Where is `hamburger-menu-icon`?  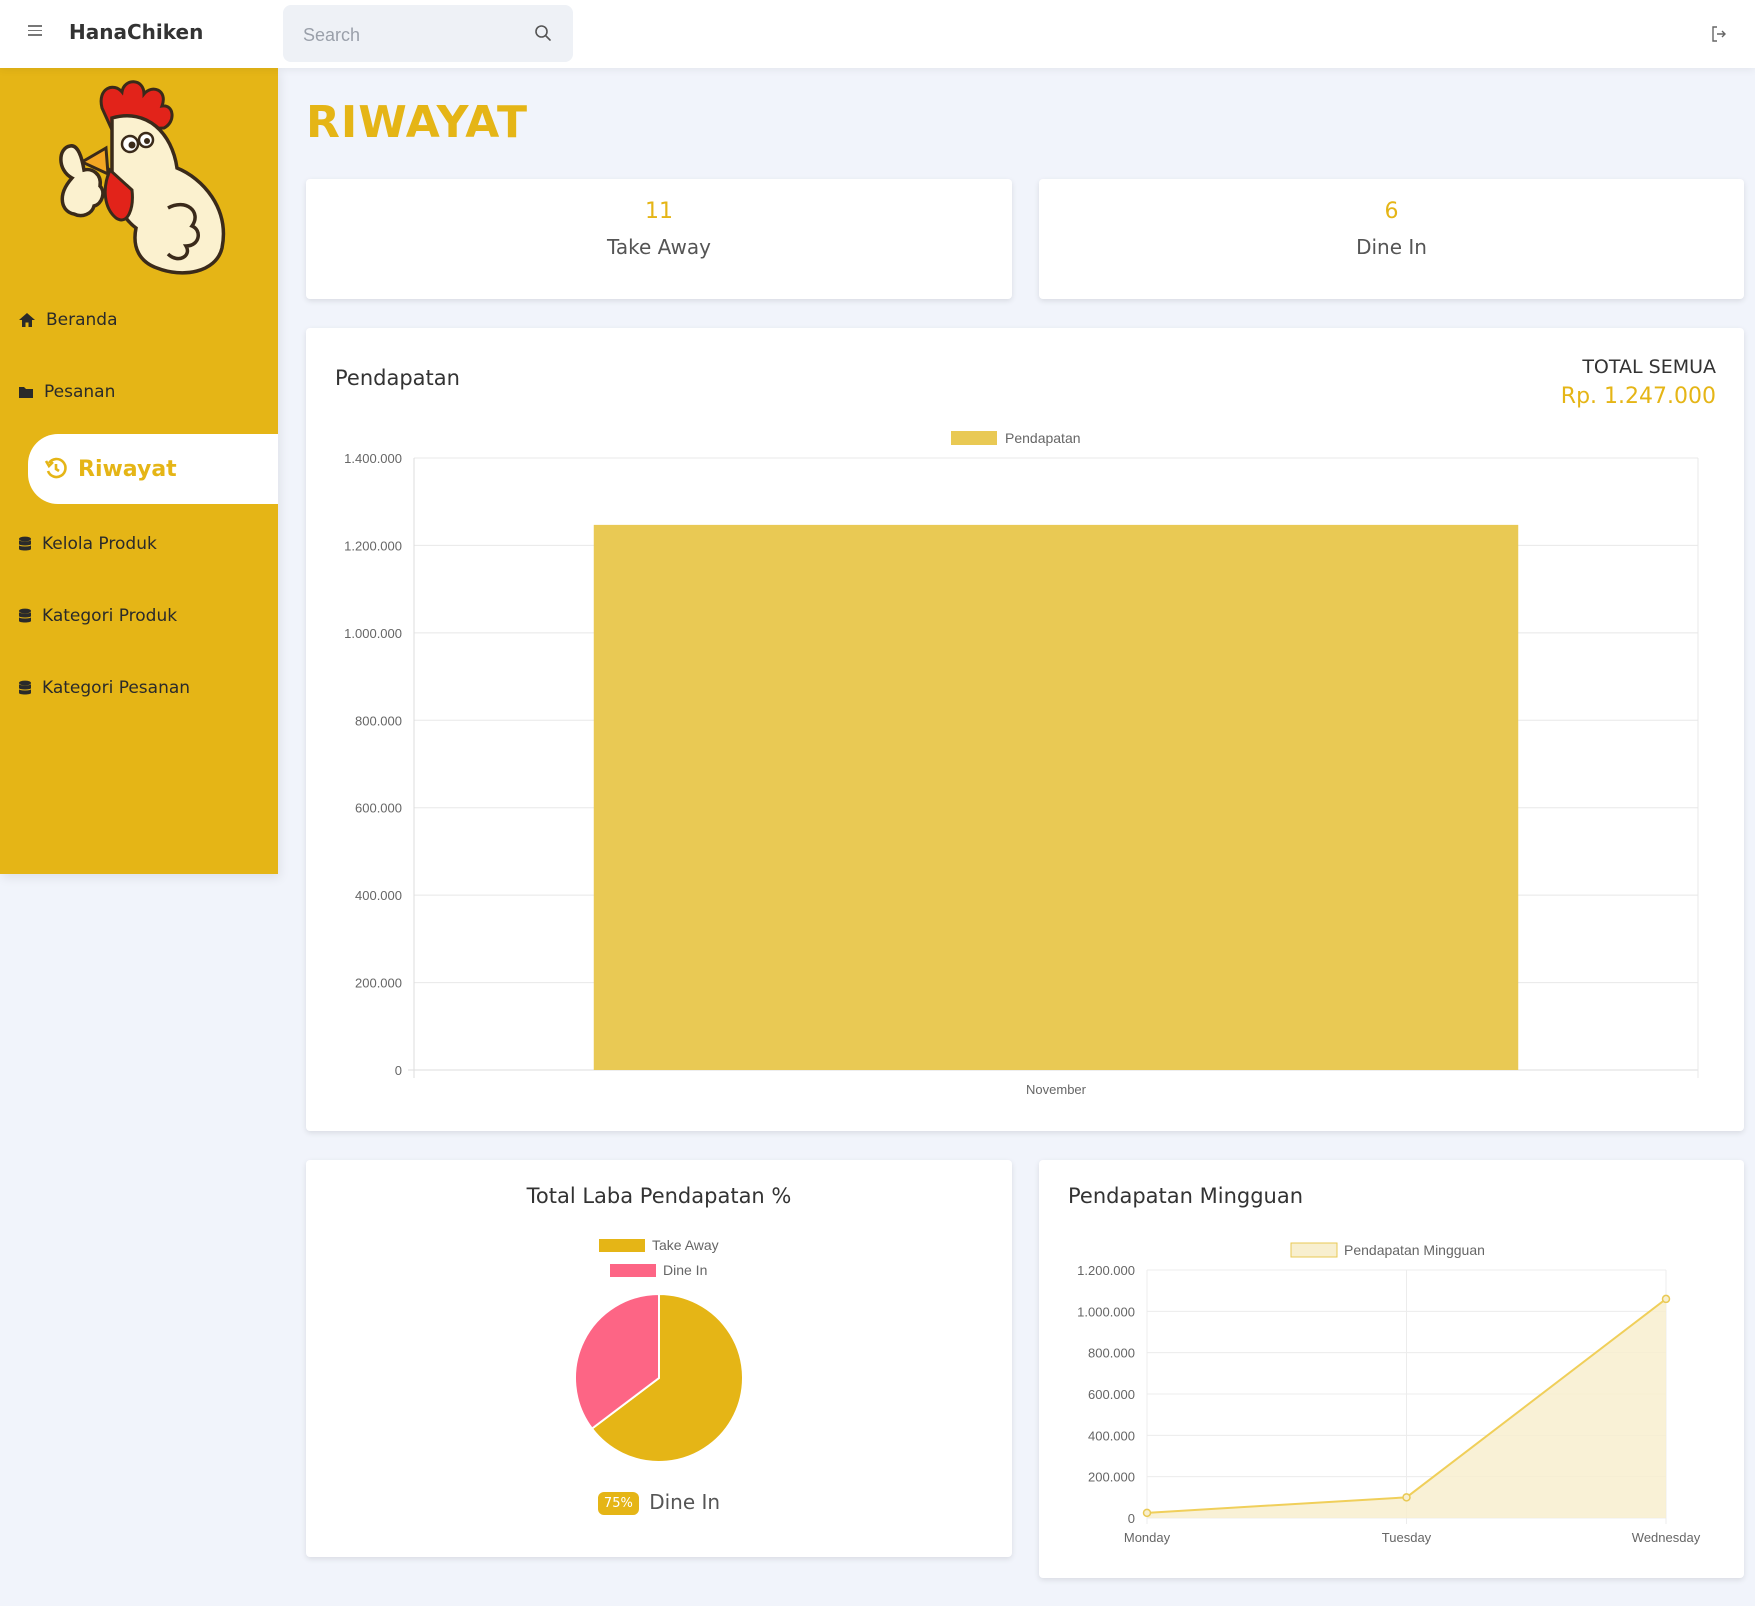
hamburger-menu-icon is located at coordinates (35, 34).